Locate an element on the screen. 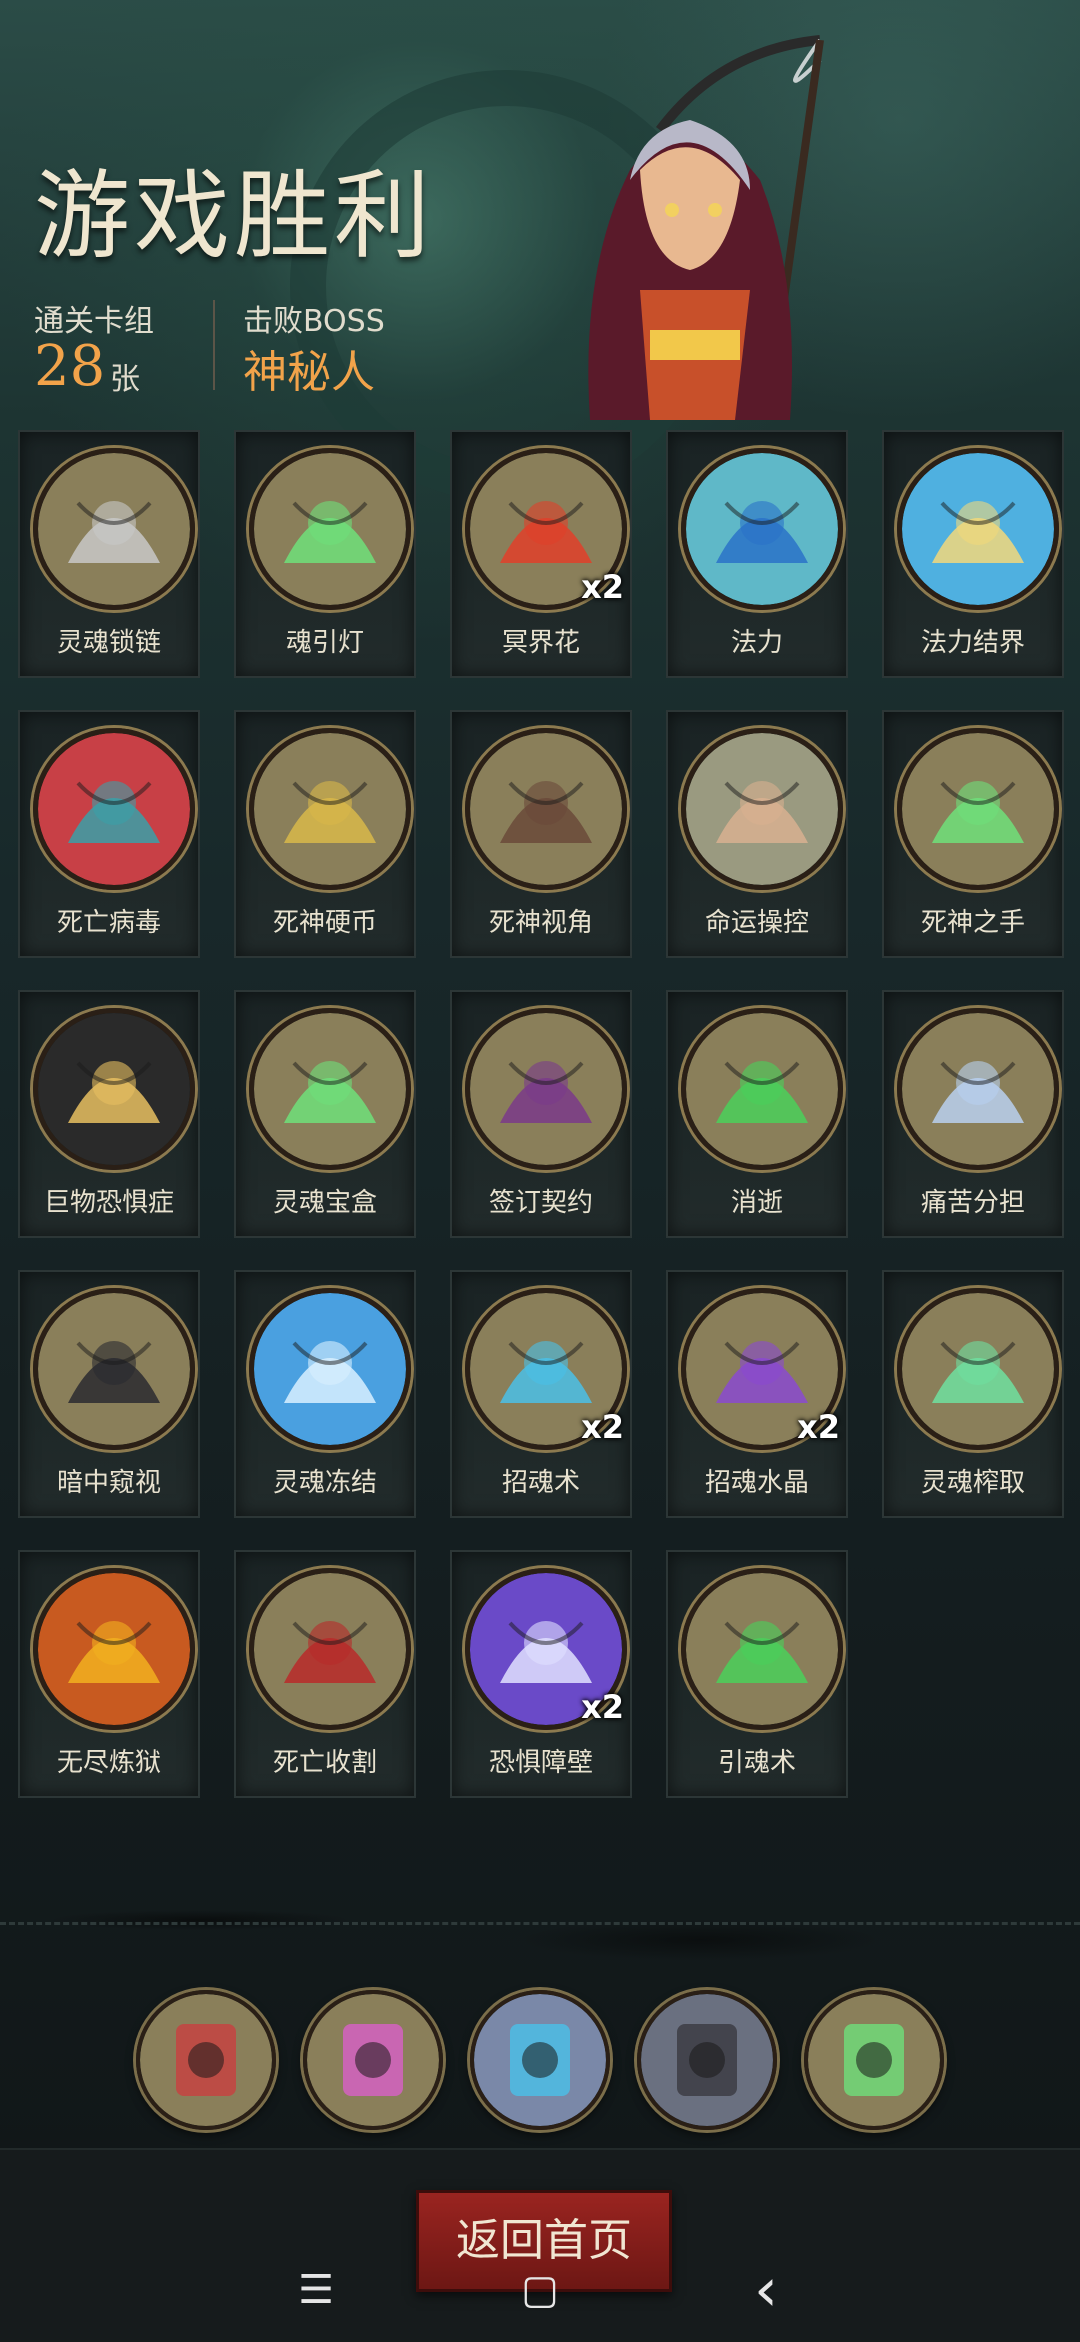 The image size is (1080, 2342). deck-card: 消逝 is located at coordinates (757, 1114).